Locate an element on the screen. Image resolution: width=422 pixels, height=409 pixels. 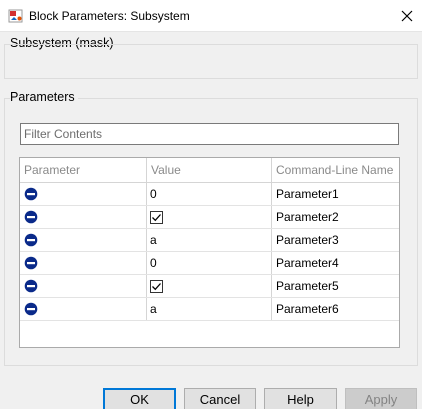
table-row: 0 Parameter4 is located at coordinates (209, 263).